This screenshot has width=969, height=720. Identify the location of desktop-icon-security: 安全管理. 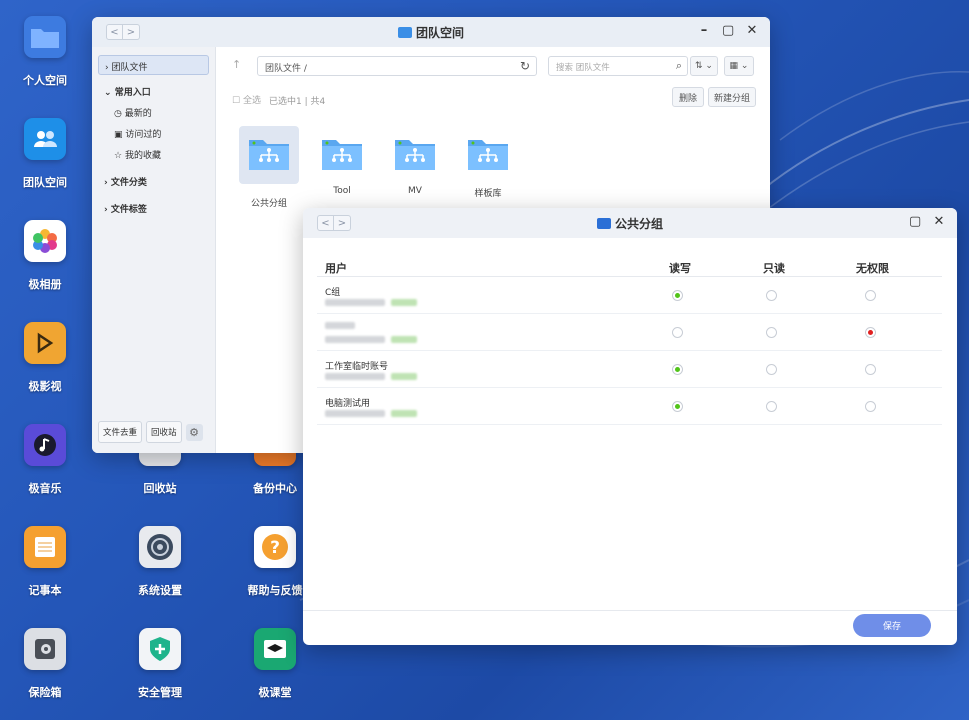
(160, 673).